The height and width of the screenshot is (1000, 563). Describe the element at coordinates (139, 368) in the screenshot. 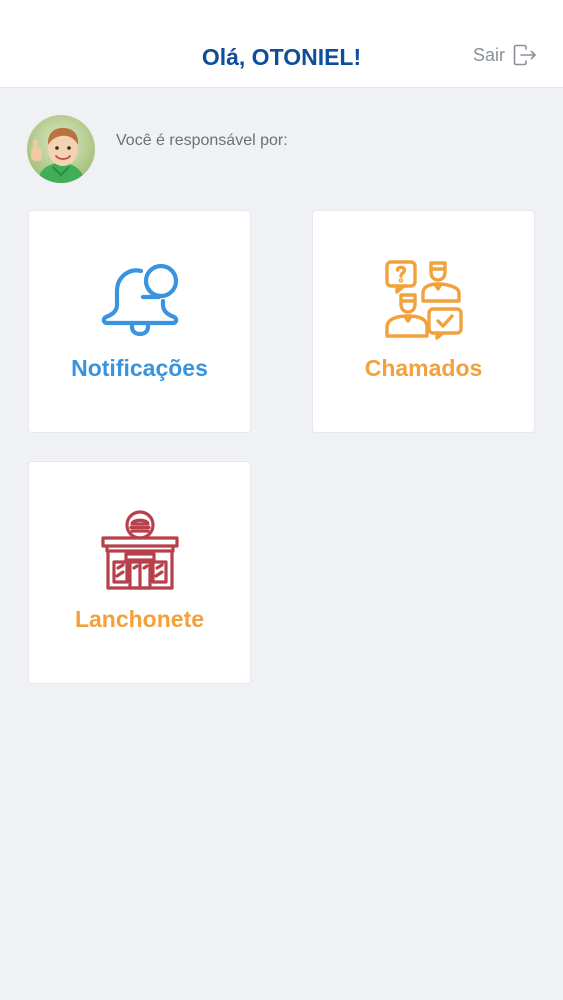

I see `notifications-label: Notificações` at that location.